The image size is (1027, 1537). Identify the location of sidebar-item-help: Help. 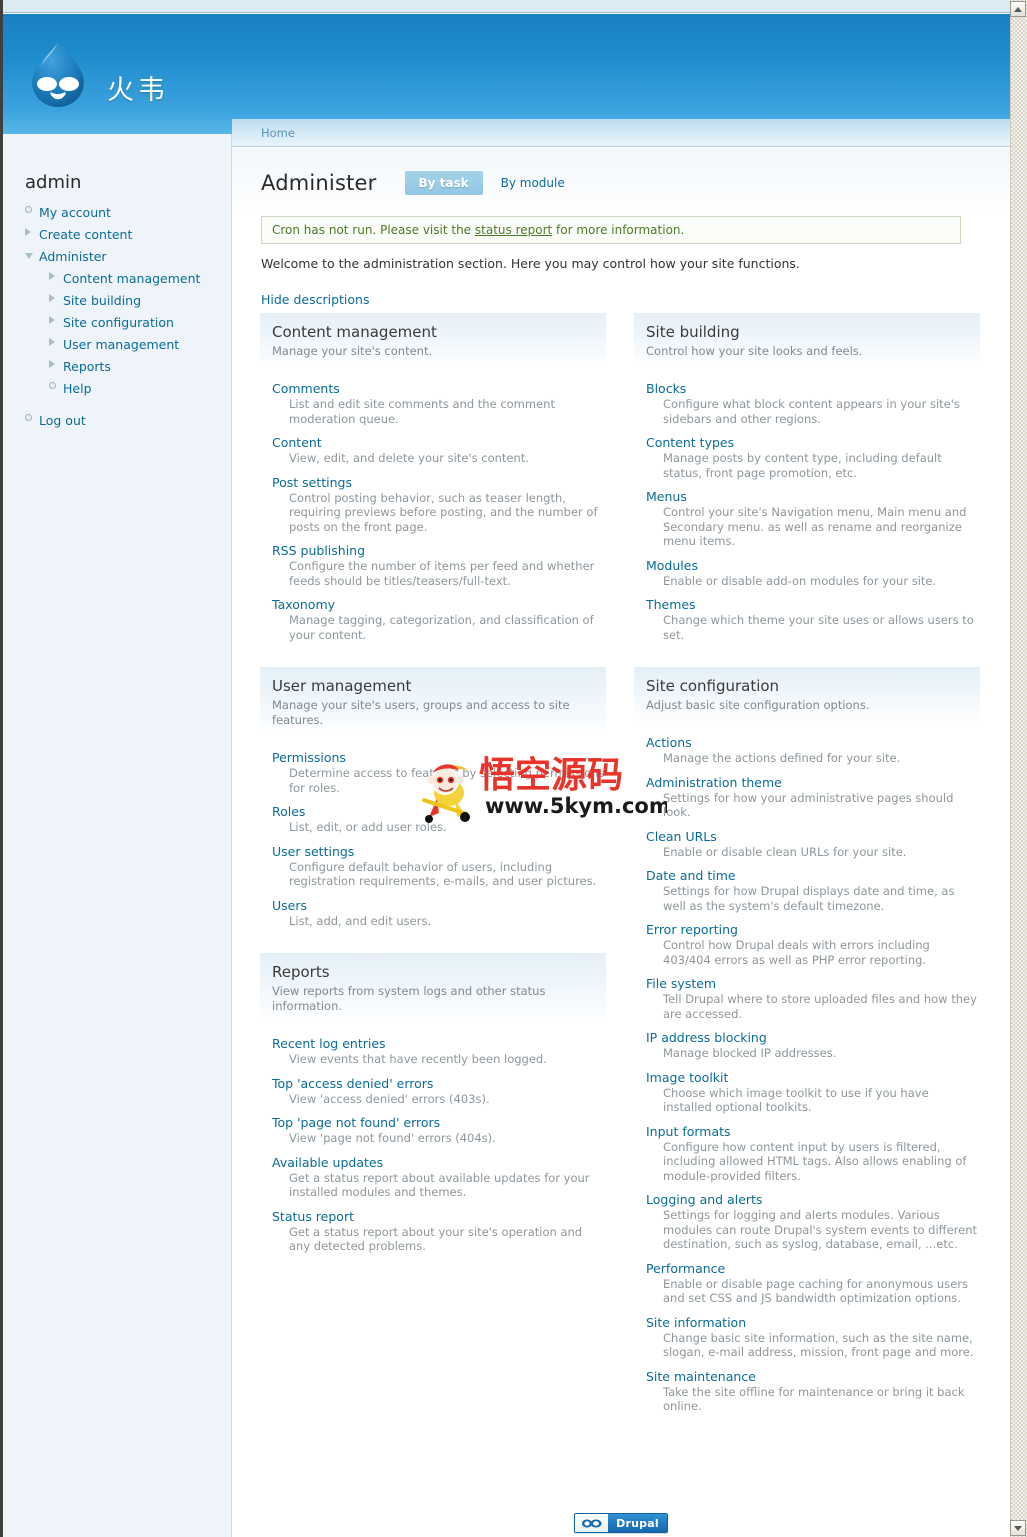
(117, 389).